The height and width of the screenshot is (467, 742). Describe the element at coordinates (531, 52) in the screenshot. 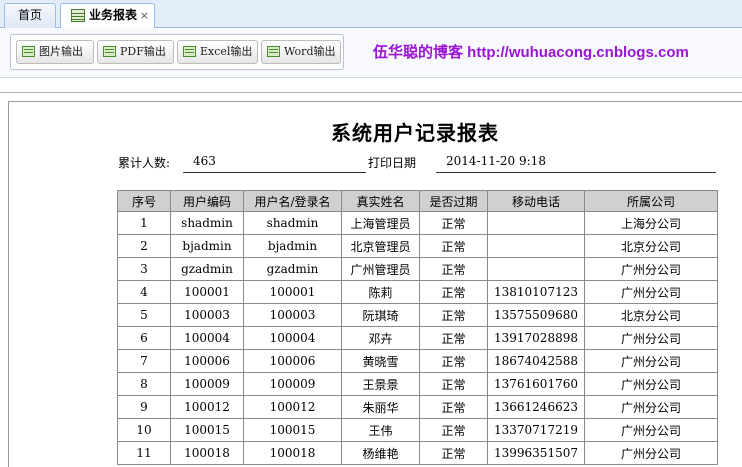

I see `blog-link-text: 伍华聪的博客 http://wuhuacong.cnblogs.com` at that location.